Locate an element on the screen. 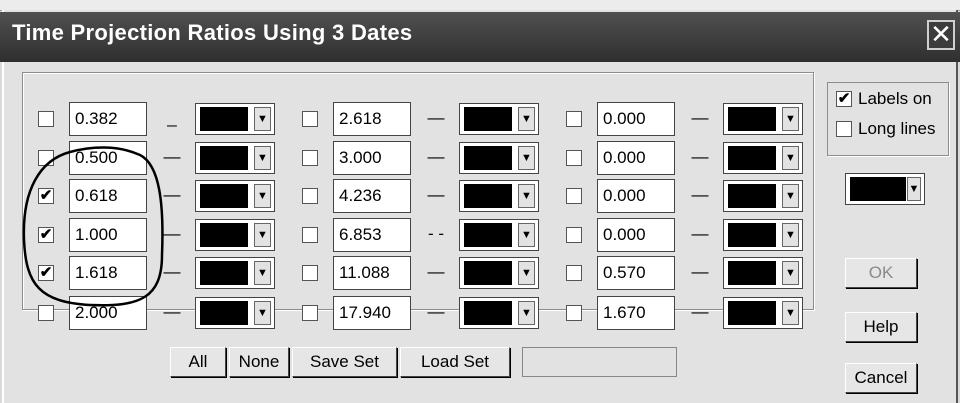 Image resolution: width=960 pixels, height=403 pixels. ok-button: OK is located at coordinates (881, 273).